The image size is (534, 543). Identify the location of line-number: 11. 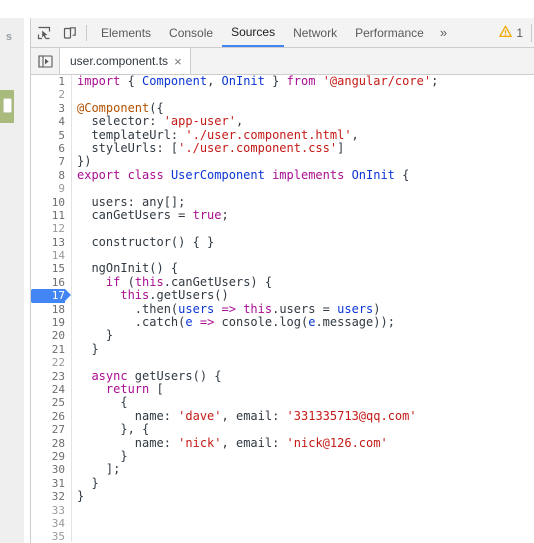
(48, 215).